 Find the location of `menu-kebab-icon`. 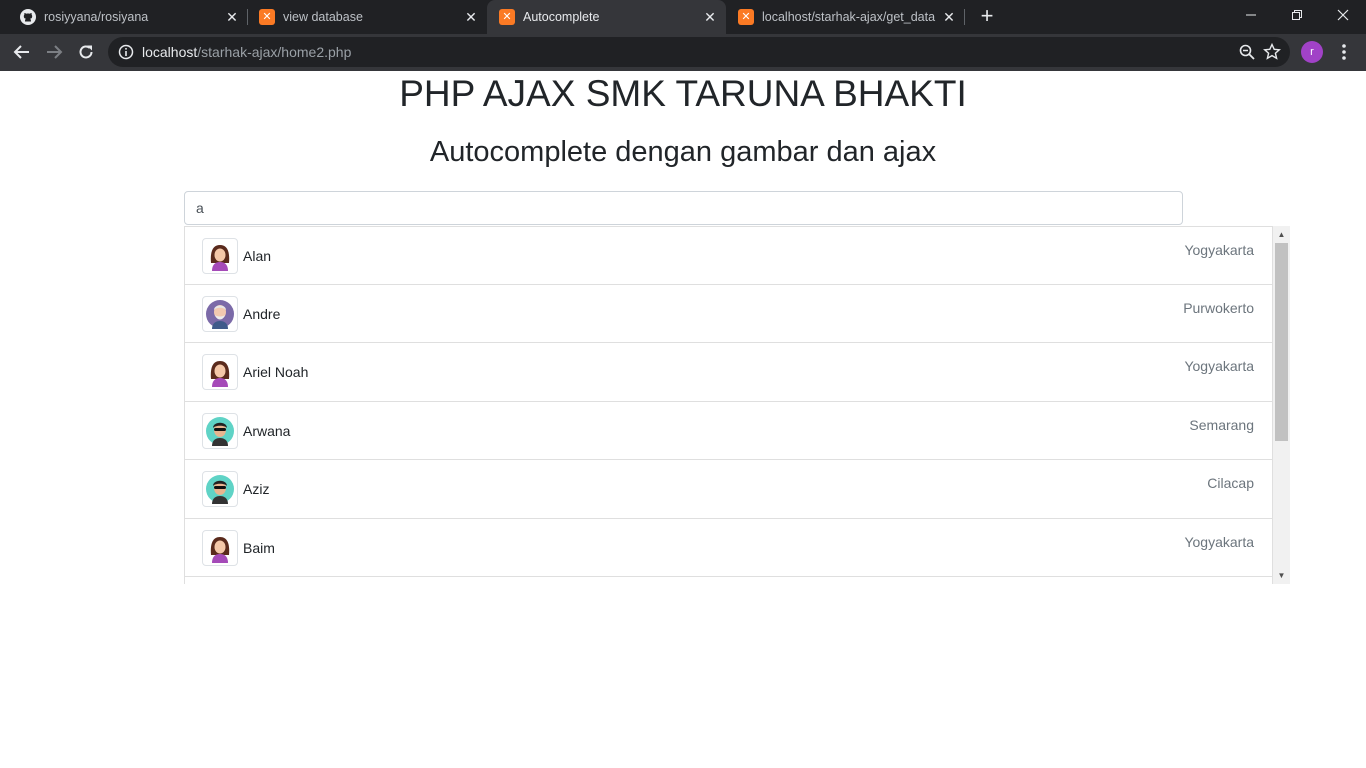

menu-kebab-icon is located at coordinates (1344, 52).